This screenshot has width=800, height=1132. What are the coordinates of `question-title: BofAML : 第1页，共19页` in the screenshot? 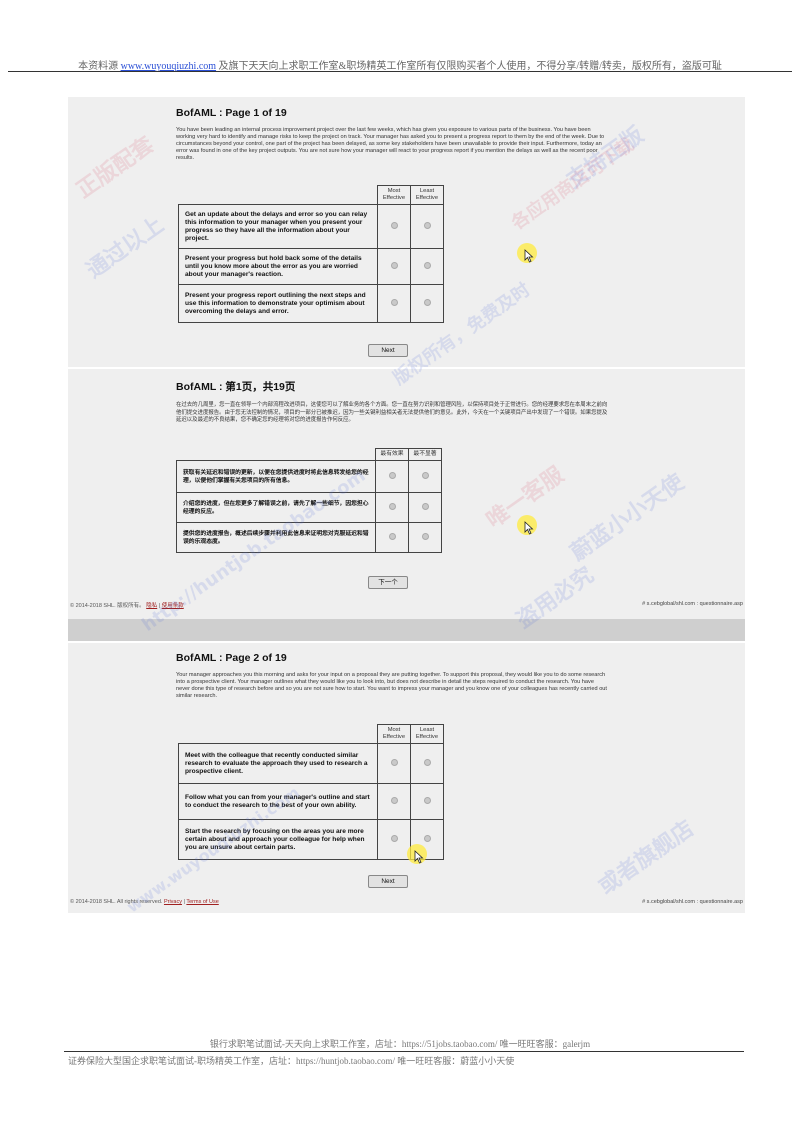 It's located at (236, 387).